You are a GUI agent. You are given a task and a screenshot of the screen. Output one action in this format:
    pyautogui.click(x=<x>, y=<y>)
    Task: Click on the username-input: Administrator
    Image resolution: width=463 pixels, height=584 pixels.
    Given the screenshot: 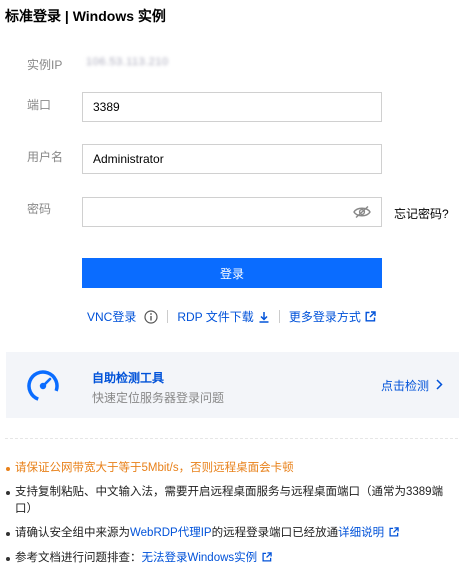 What is the action you would take?
    pyautogui.click(x=232, y=159)
    